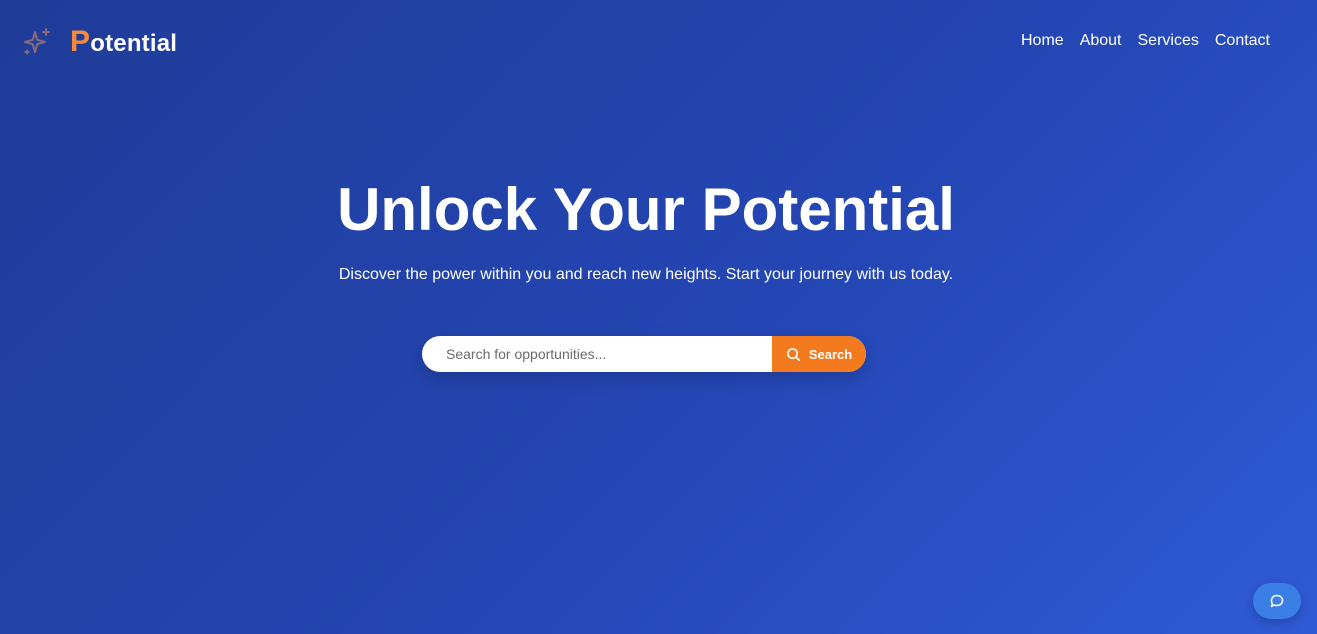 This screenshot has width=1317, height=634. What do you see at coordinates (38, 42) in the screenshot?
I see `sparkle-icon` at bounding box center [38, 42].